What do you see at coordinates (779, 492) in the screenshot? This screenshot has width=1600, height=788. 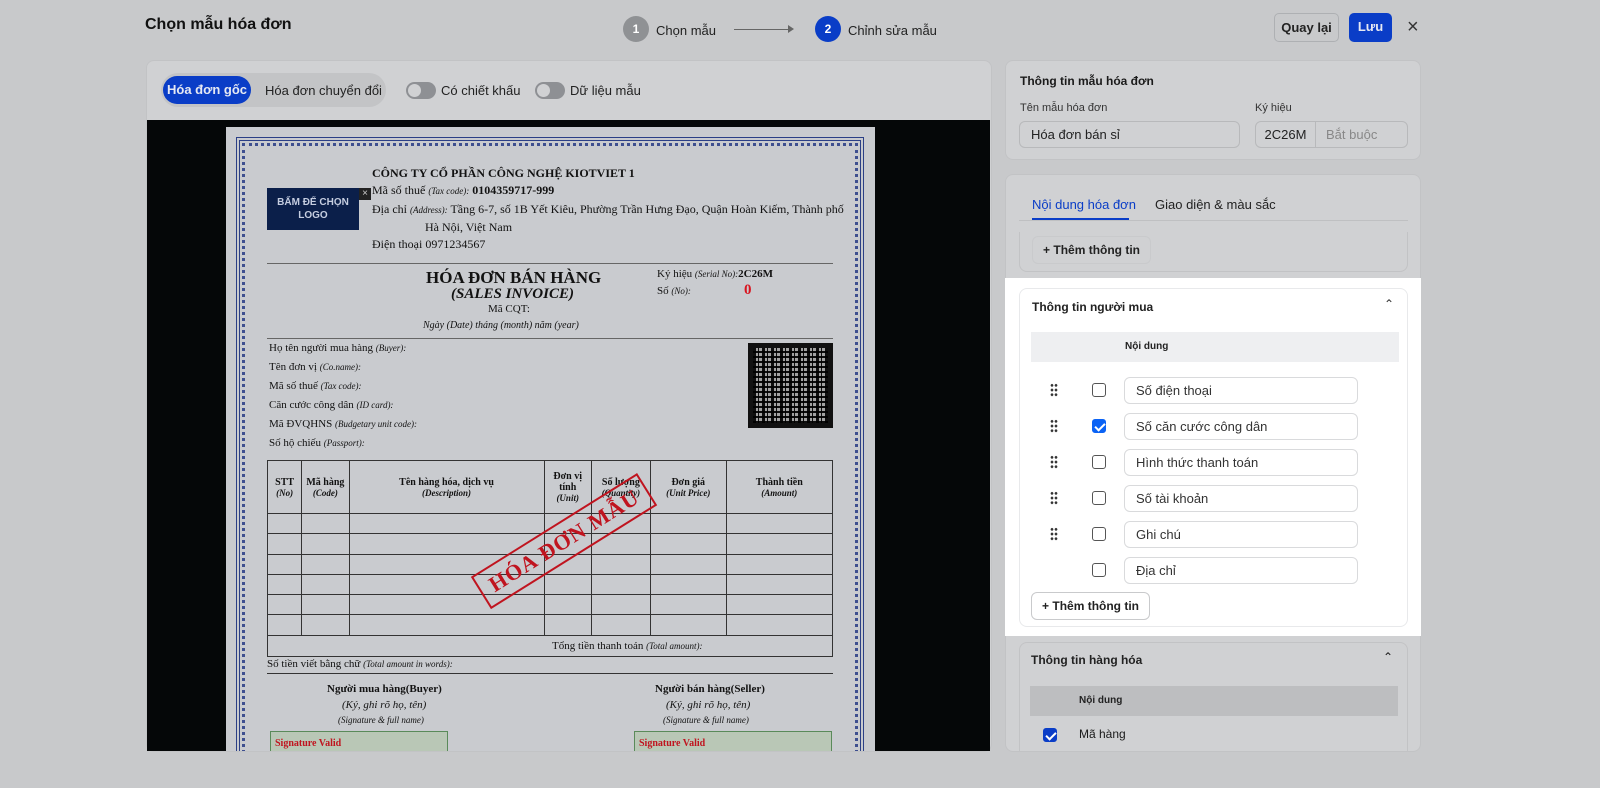 I see `column-header-en: (Amount)` at bounding box center [779, 492].